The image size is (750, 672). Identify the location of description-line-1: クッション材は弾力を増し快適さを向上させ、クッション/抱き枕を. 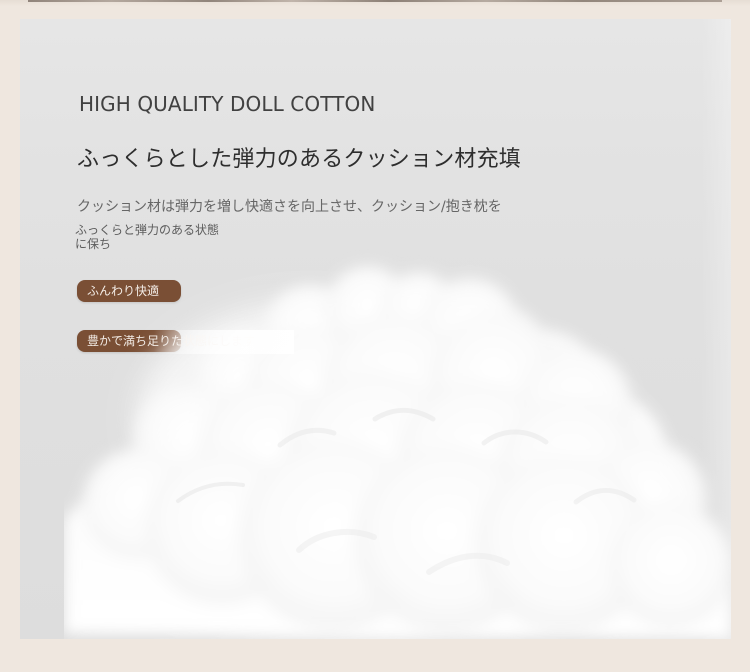
(289, 207).